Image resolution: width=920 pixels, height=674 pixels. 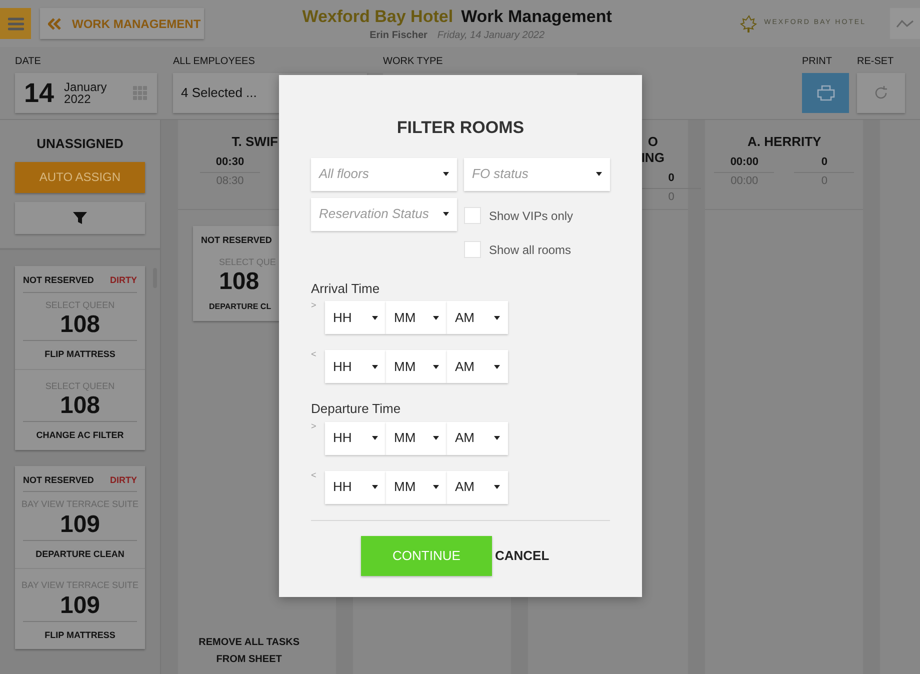 What do you see at coordinates (230, 163) in the screenshot?
I see `stat-value: 00:30` at bounding box center [230, 163].